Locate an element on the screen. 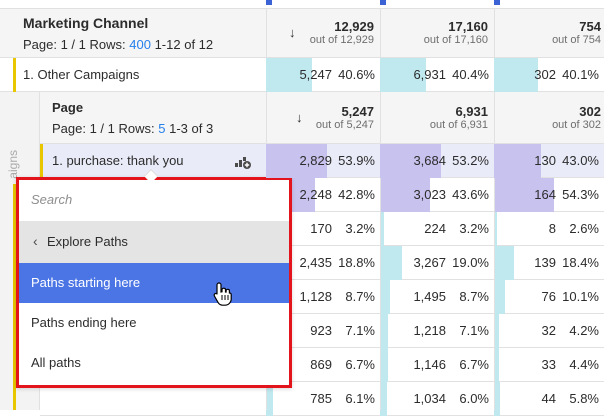 The height and width of the screenshot is (416, 604). metric-cell: 1,146 6.7% is located at coordinates (437, 365).